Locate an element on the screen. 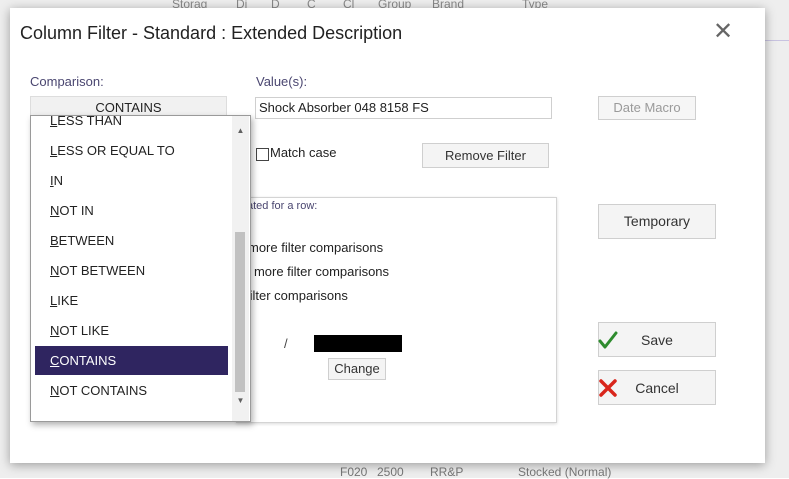 The height and width of the screenshot is (479, 789). cancel-label: Cancel is located at coordinates (657, 388).